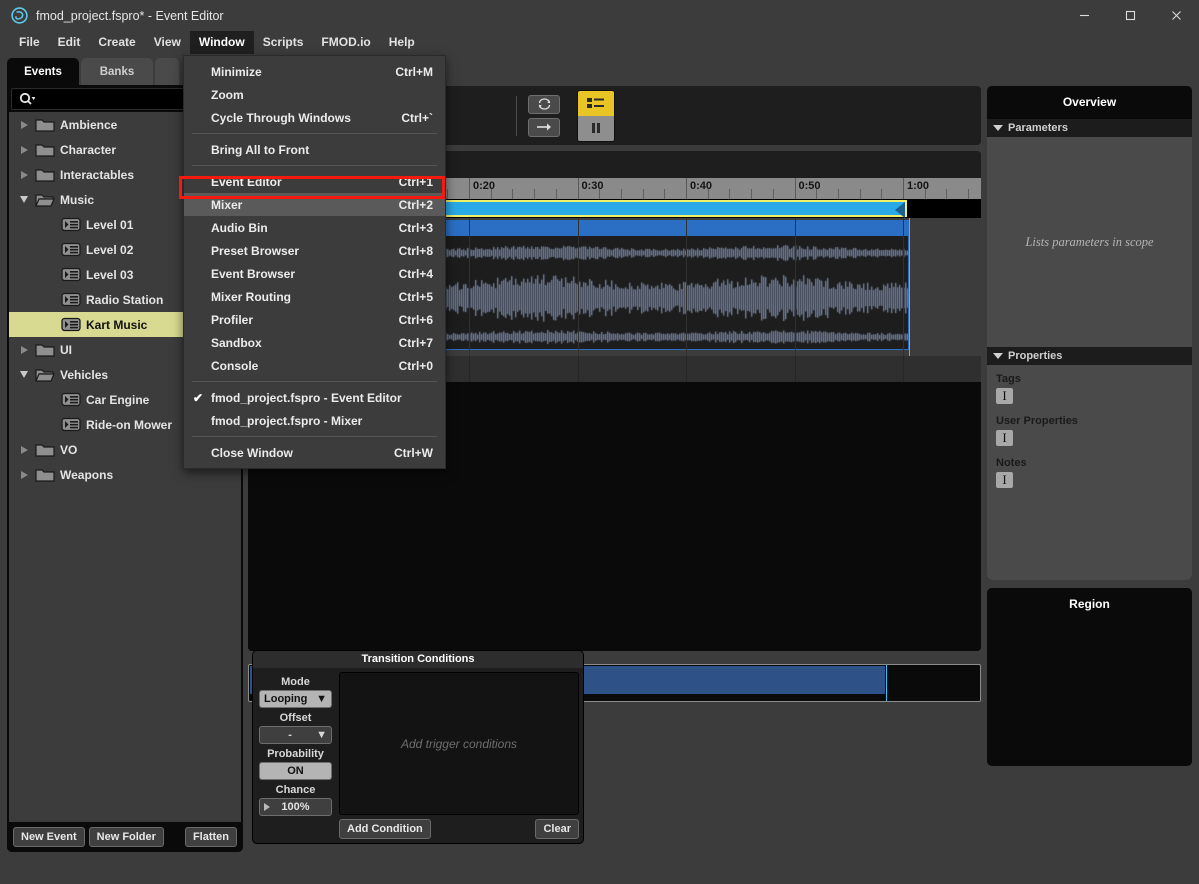  Describe the element at coordinates (295, 699) in the screenshot. I see `mode-dropdown: Looping ▼` at that location.